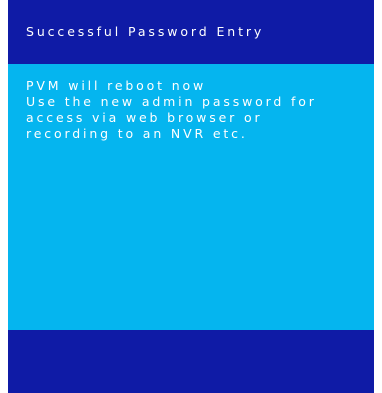 This screenshot has height=393, width=382. What do you see at coordinates (171, 101) in the screenshot?
I see `message-line: Use the new admin password for` at bounding box center [171, 101].